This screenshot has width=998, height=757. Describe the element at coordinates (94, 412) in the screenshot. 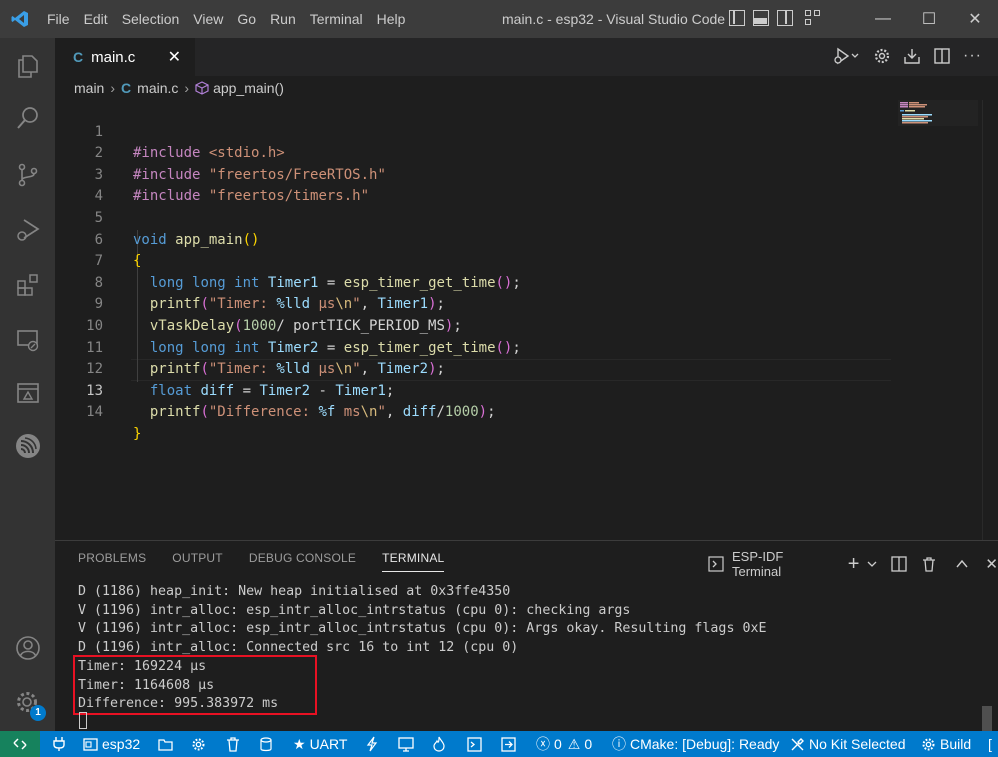

I see `line-number: 14` at that location.